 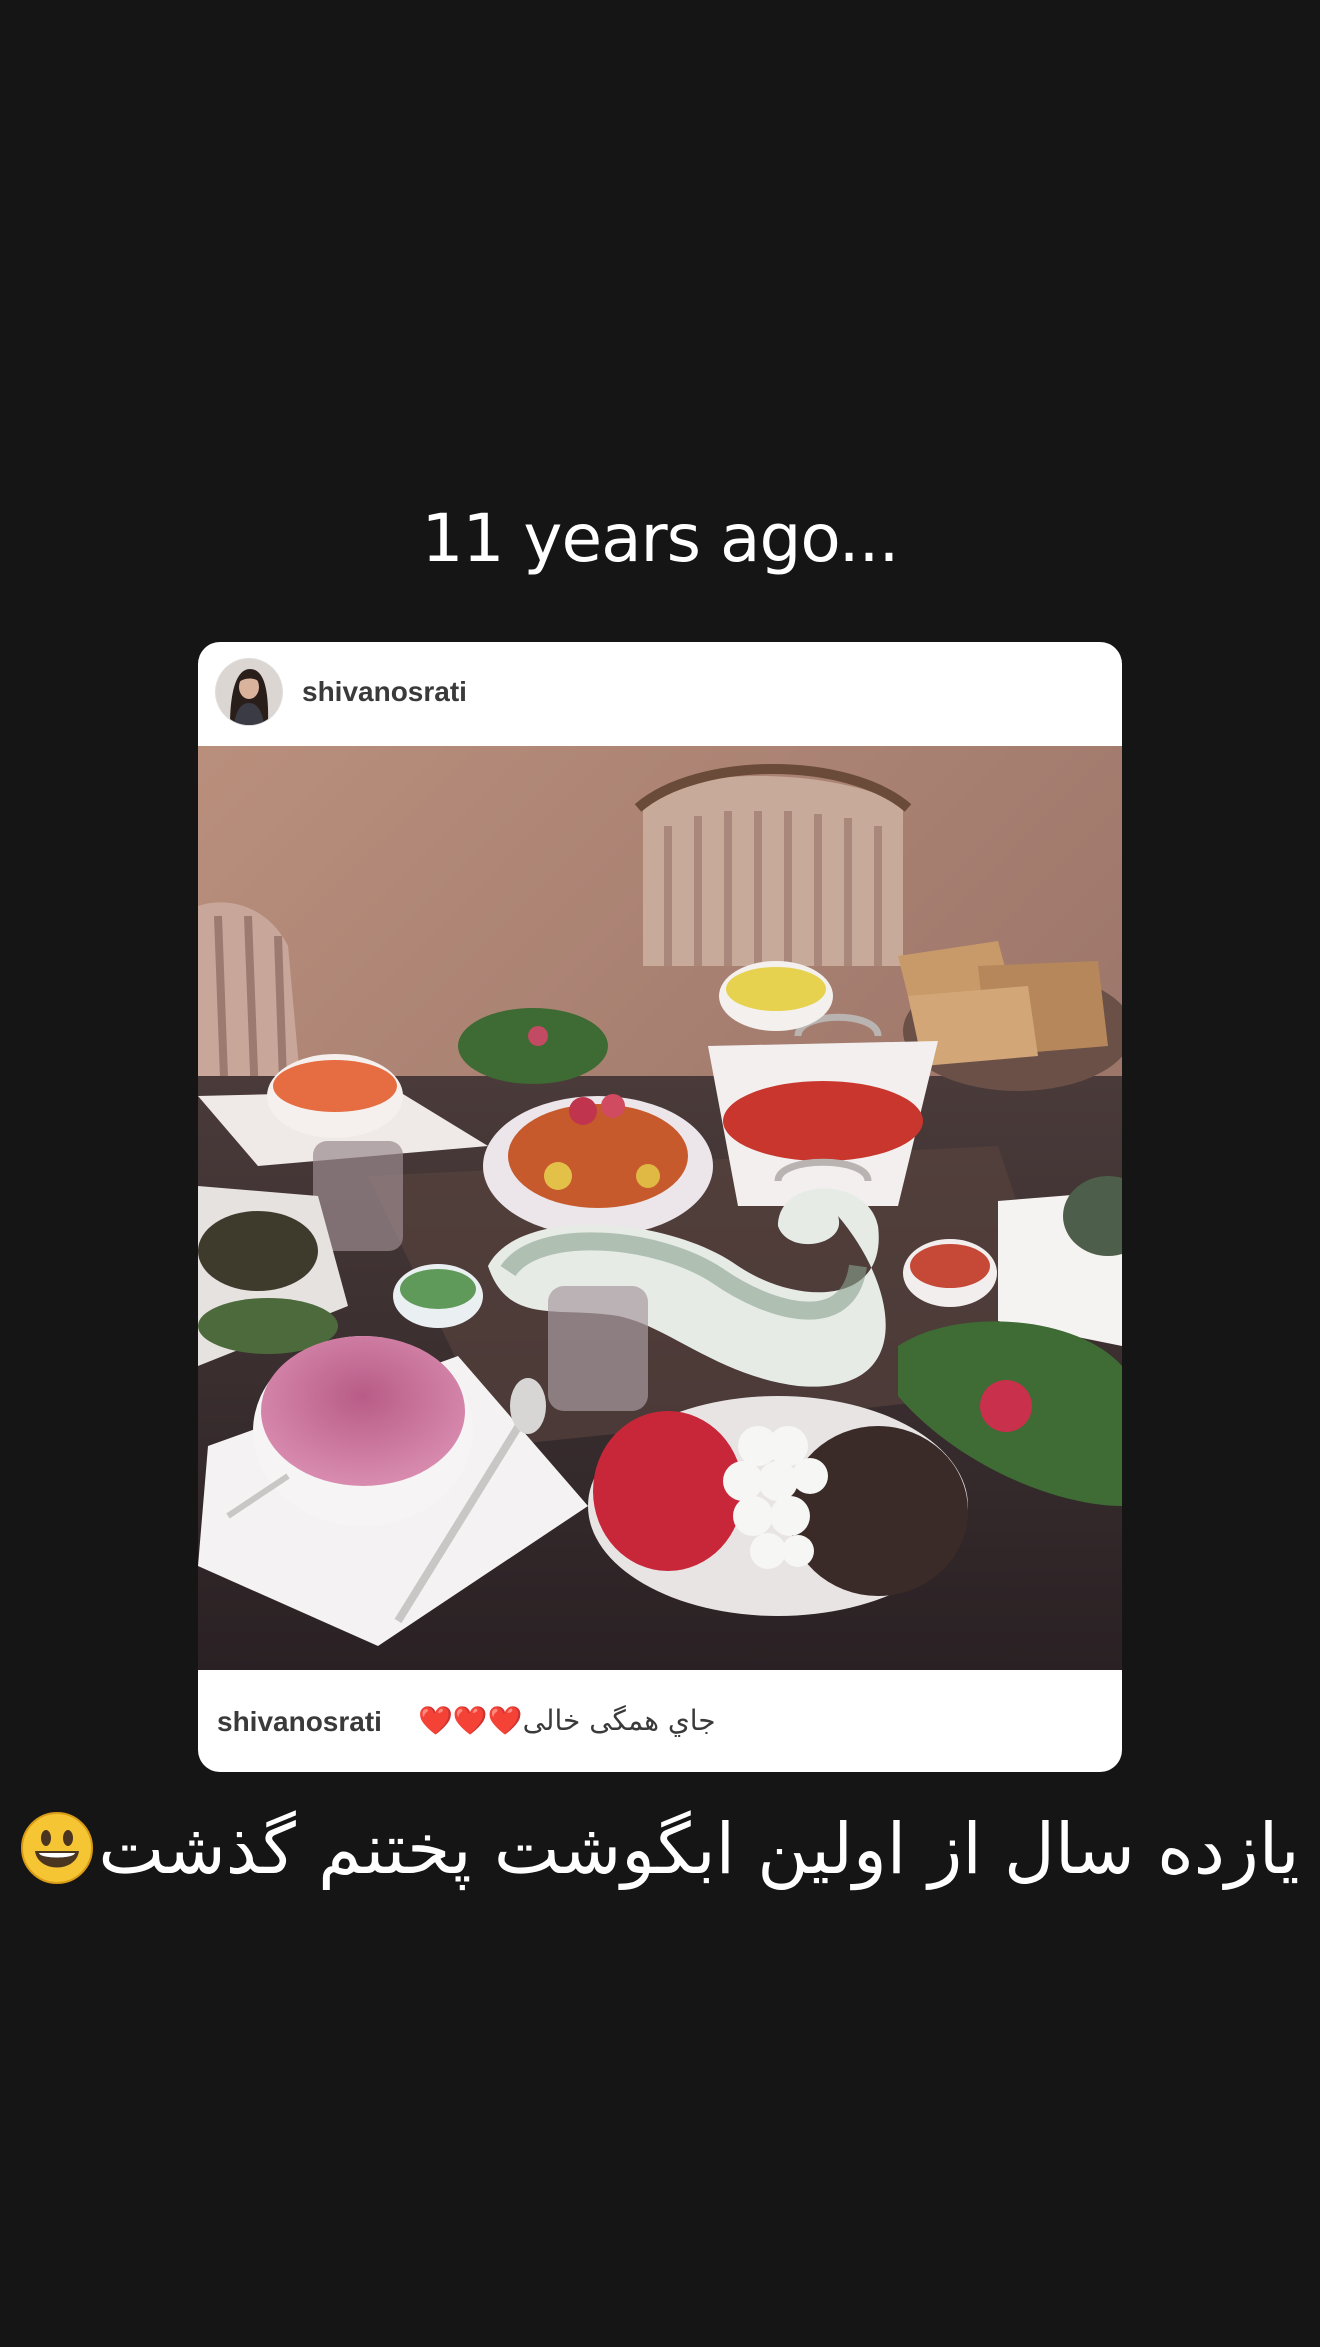 I want to click on post-username: shivanosrati, so click(x=384, y=692).